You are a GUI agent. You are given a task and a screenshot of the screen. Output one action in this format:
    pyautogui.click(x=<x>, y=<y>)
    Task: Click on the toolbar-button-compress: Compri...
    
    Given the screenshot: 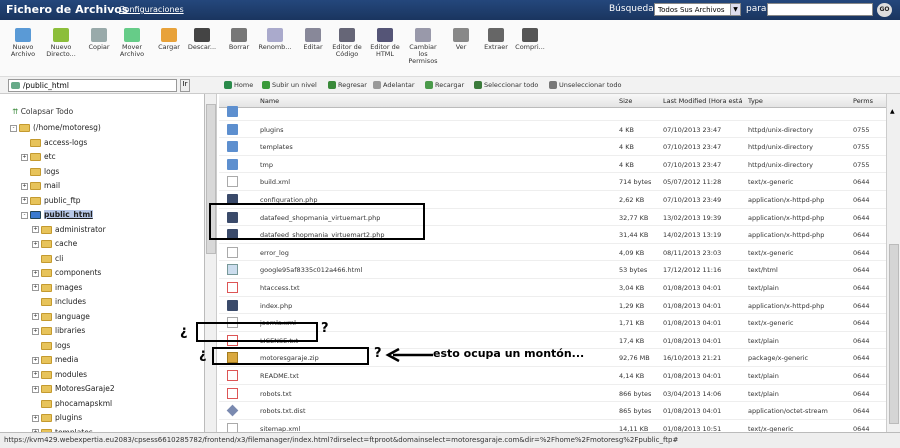 What is the action you would take?
    pyautogui.click(x=530, y=39)
    